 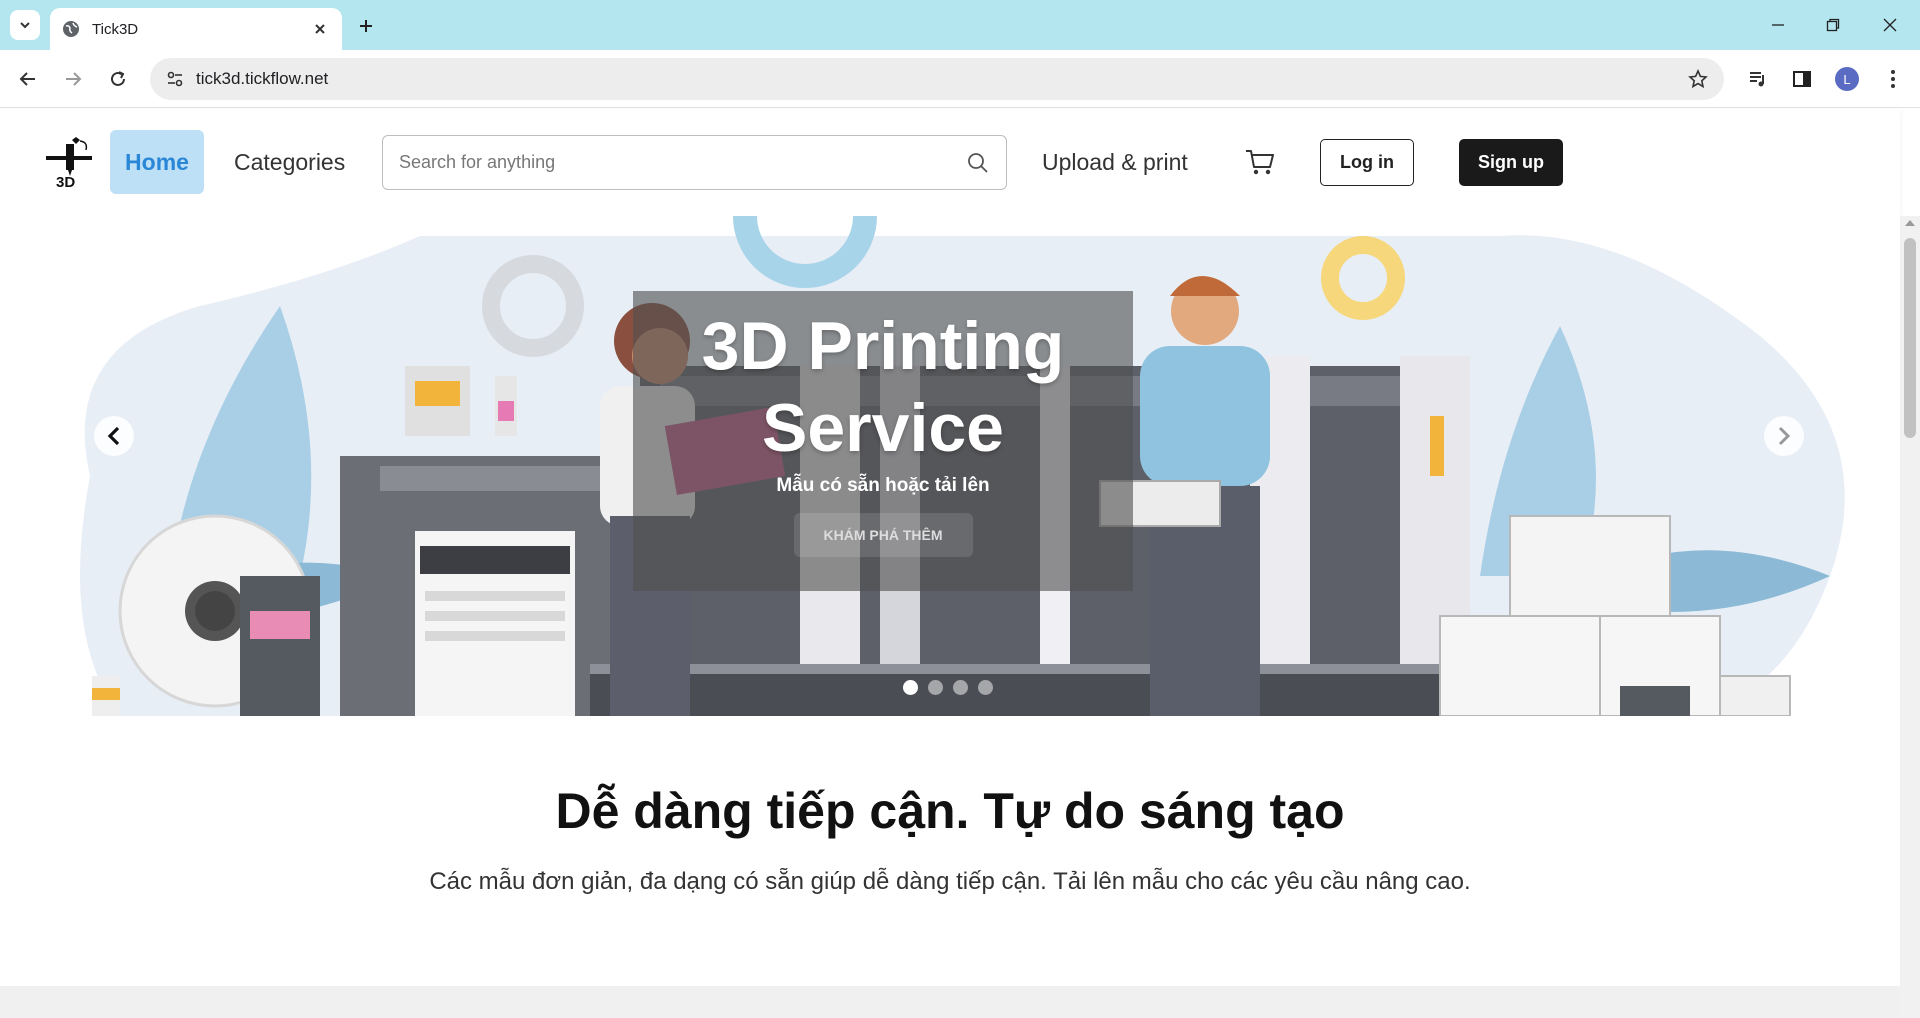 I want to click on tab-title: Tick3D, so click(x=115, y=29).